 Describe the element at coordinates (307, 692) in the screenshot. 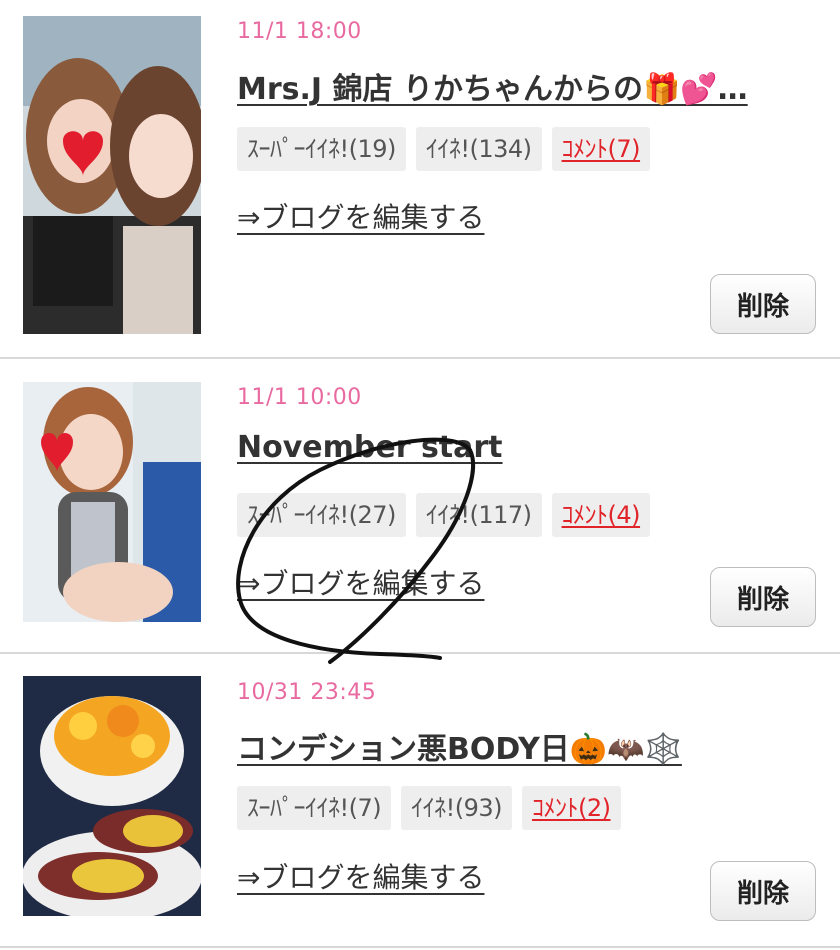

I see `post-date: 10/31 23:45` at that location.